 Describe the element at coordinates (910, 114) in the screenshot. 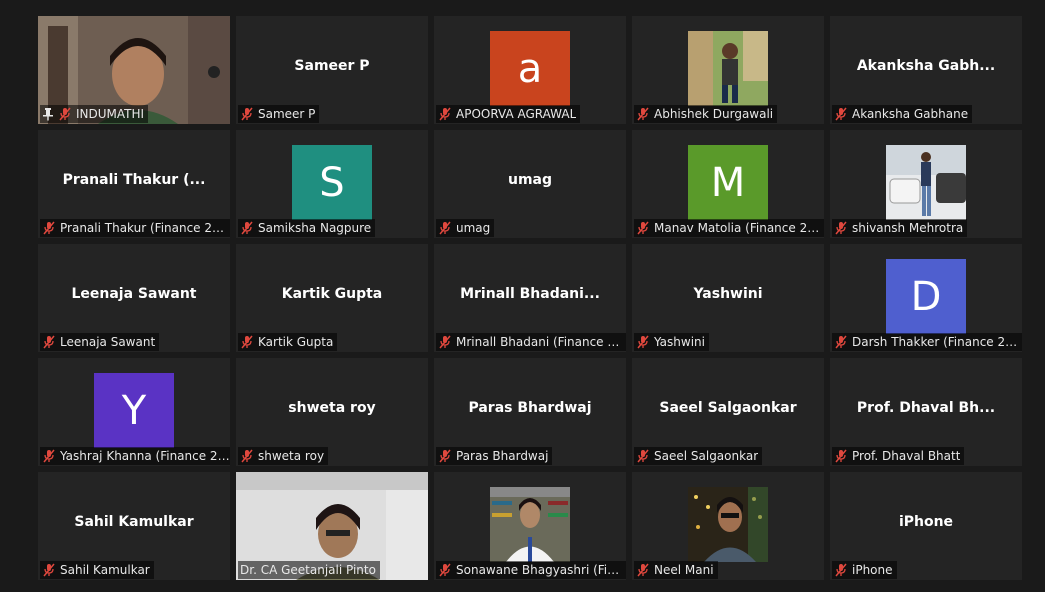

I see `participant-label-text: Akanksha Gabhane` at that location.